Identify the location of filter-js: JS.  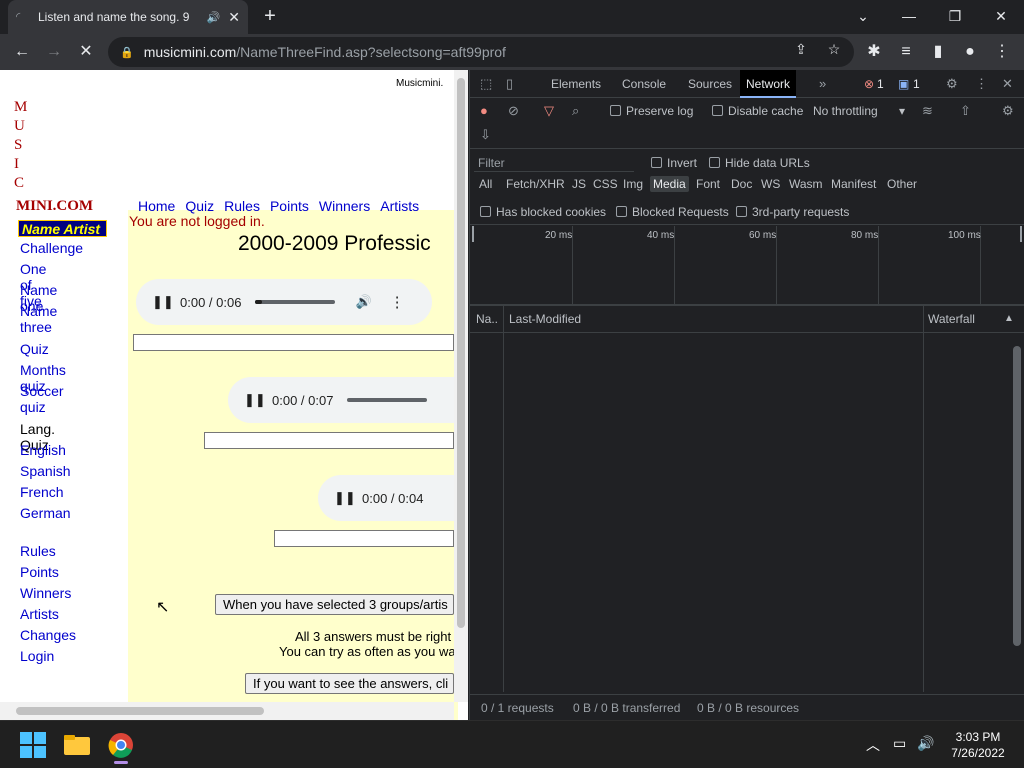
(579, 184).